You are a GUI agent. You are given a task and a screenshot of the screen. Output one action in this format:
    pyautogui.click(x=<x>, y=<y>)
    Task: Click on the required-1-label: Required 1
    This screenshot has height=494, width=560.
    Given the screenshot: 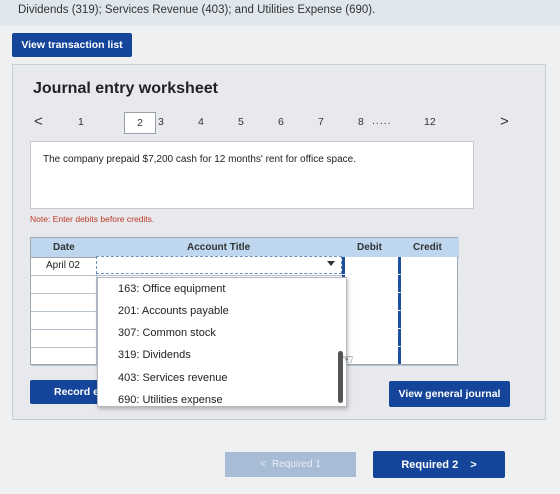 What is the action you would take?
    pyautogui.click(x=296, y=464)
    